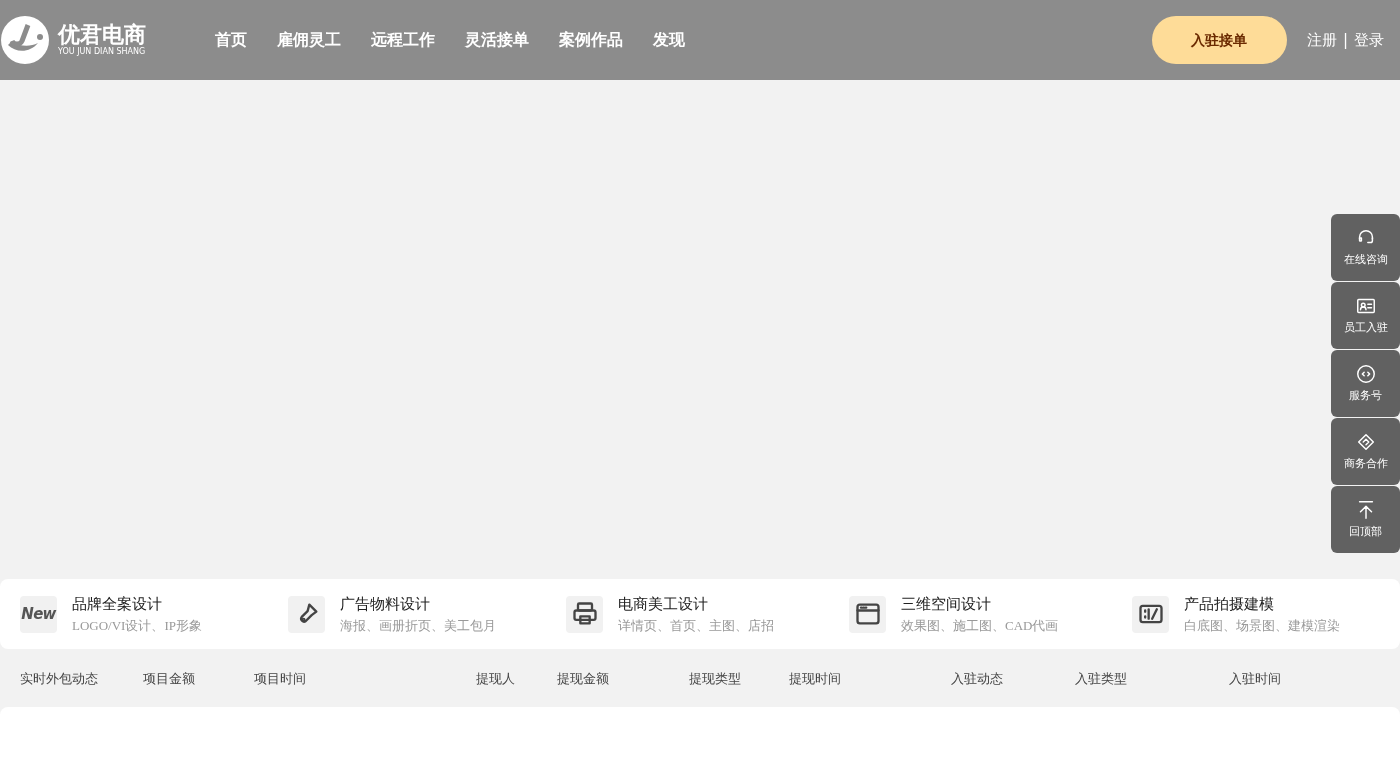 This screenshot has height=768, width=1400. Describe the element at coordinates (1219, 40) in the screenshot. I see `join-button: 入驻接单` at that location.